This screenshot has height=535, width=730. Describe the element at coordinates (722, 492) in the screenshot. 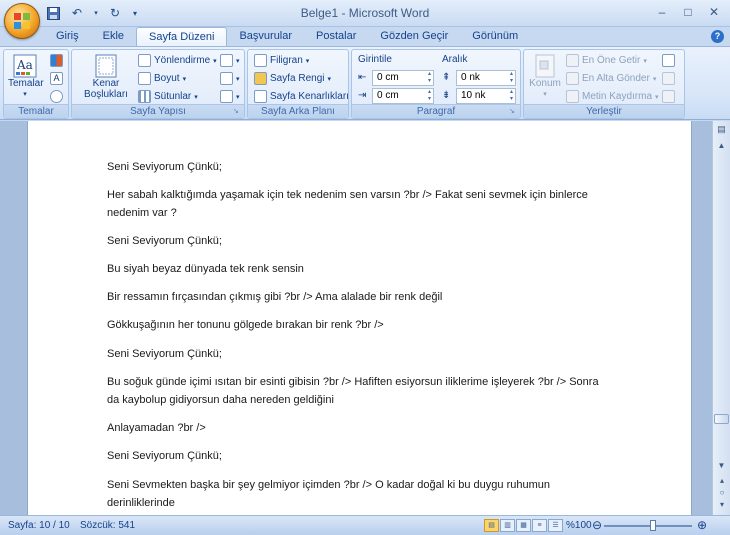

I see `browse-object-icon: ○` at that location.